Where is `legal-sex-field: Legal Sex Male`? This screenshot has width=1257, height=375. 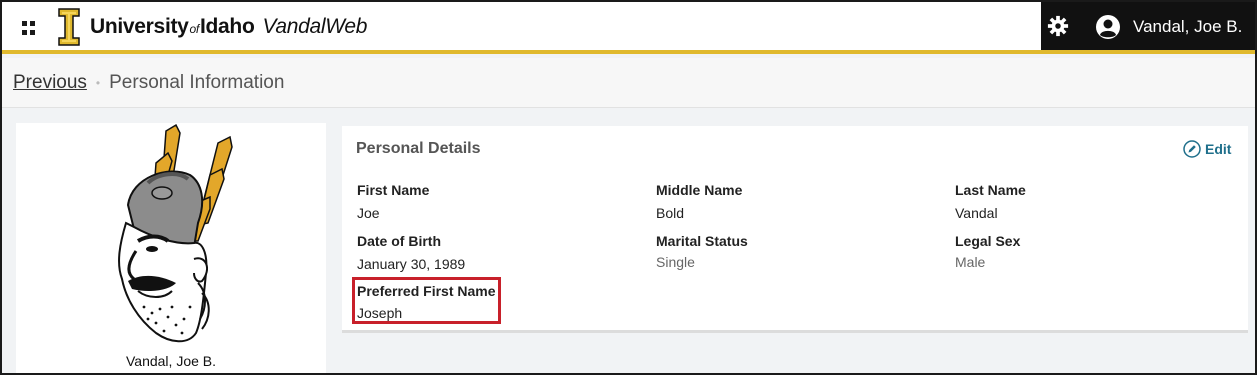 legal-sex-field: Legal Sex Male is located at coordinates (987, 251).